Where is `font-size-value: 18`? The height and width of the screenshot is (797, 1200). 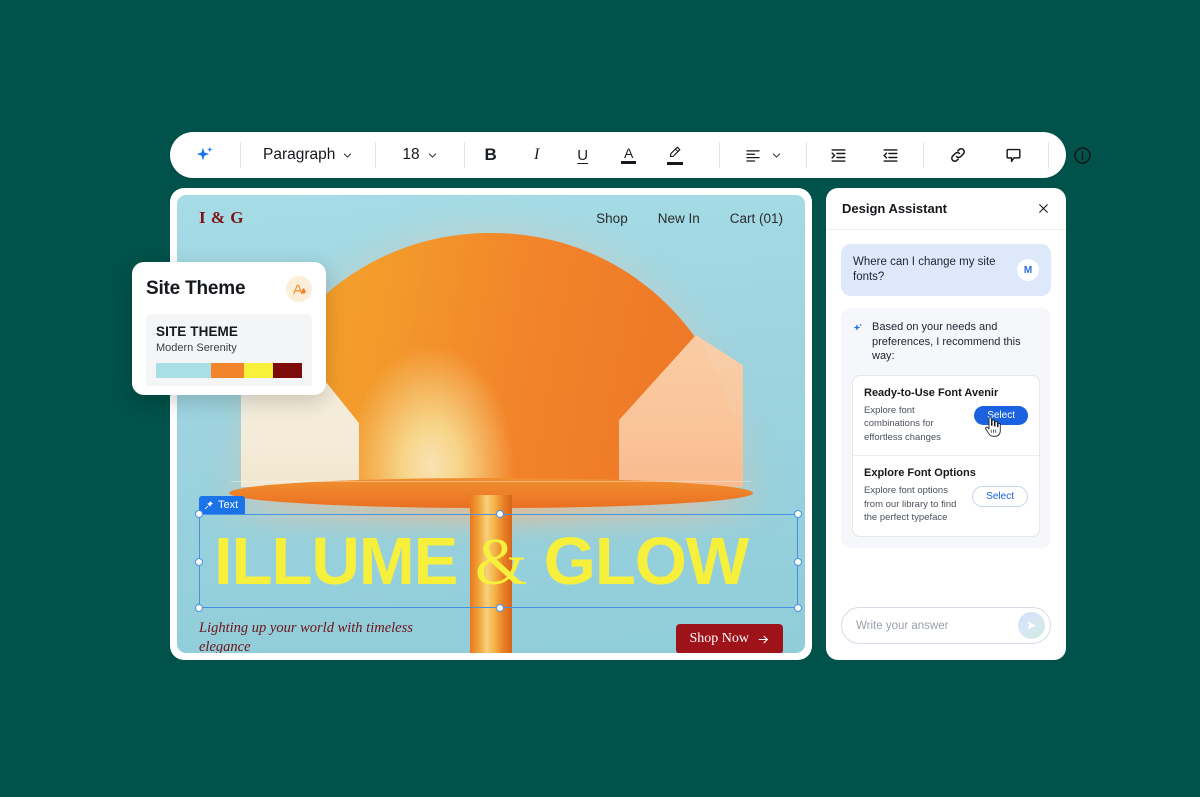
font-size-value: 18 is located at coordinates (411, 154).